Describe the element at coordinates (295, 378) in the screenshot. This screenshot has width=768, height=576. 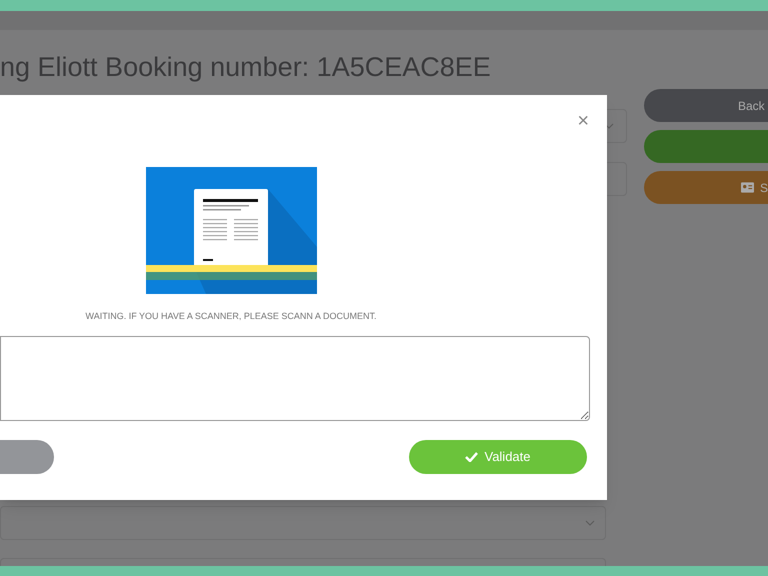
I see `text-area` at that location.